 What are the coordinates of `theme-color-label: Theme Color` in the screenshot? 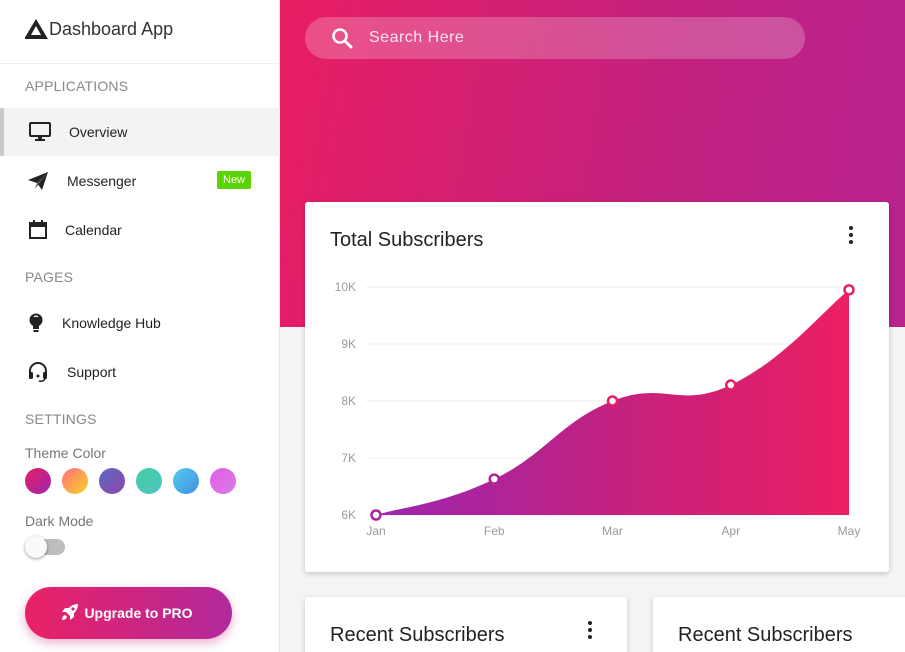 It's located at (65, 453).